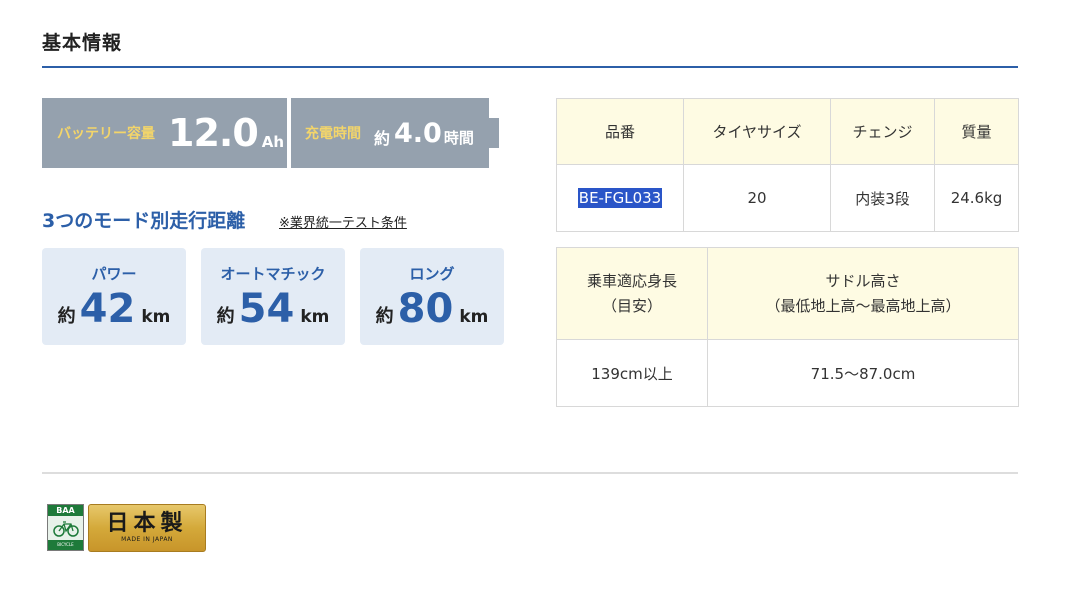 The image size is (1067, 603). What do you see at coordinates (418, 133) in the screenshot?
I see `charge-time-value: 4.0` at bounding box center [418, 133].